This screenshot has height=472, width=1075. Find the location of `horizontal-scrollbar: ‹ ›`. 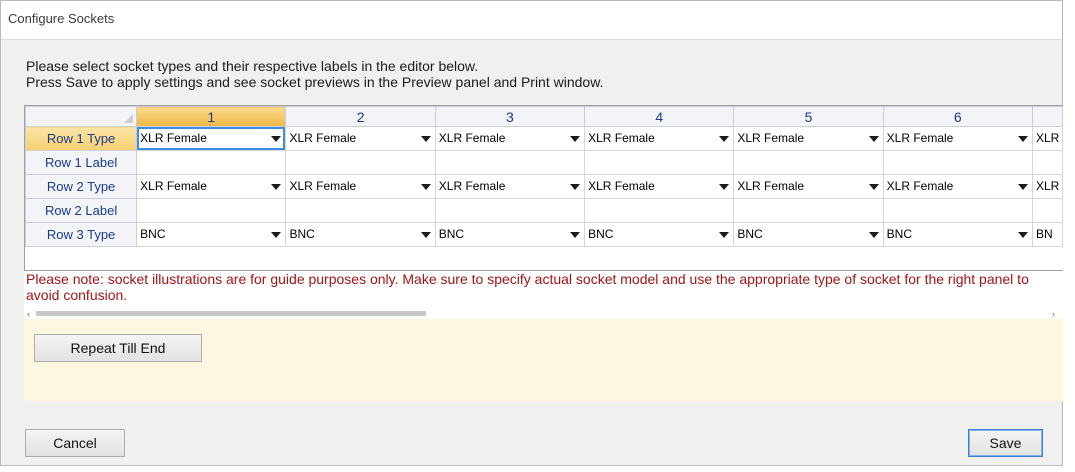

horizontal-scrollbar: ‹ › is located at coordinates (543, 313).